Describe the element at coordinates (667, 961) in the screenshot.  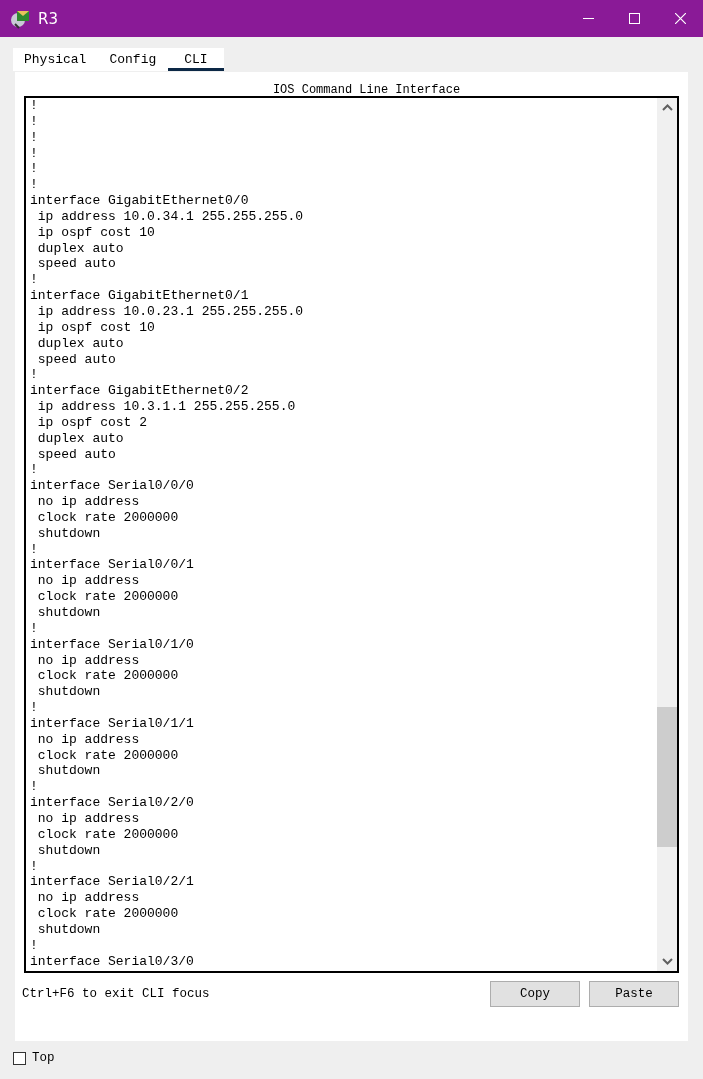
I see `scroll-down-icon` at that location.